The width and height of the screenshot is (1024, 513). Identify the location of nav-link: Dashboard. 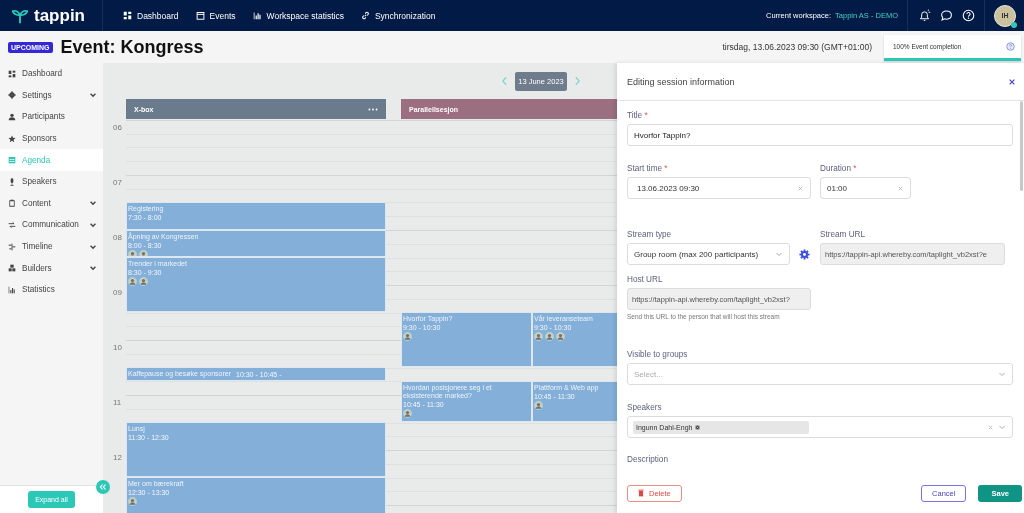
(151, 15).